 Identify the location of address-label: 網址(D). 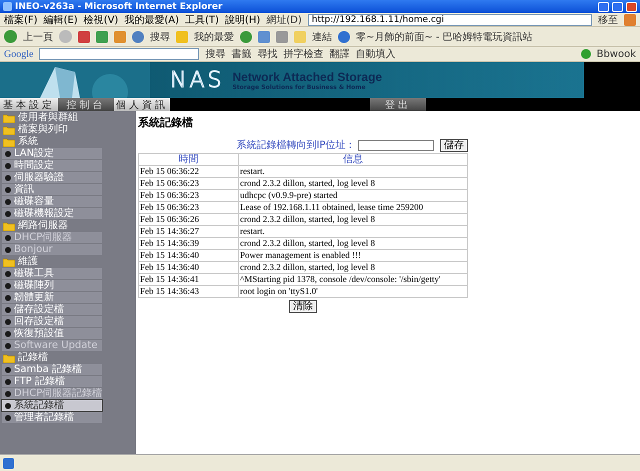
(284, 20).